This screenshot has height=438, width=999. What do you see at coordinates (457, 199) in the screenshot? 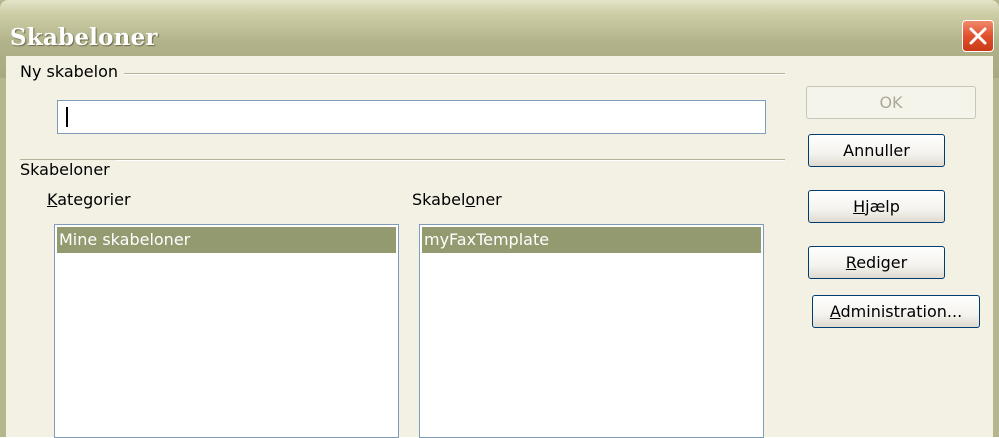
I see `templates-label: Skabeloner` at bounding box center [457, 199].